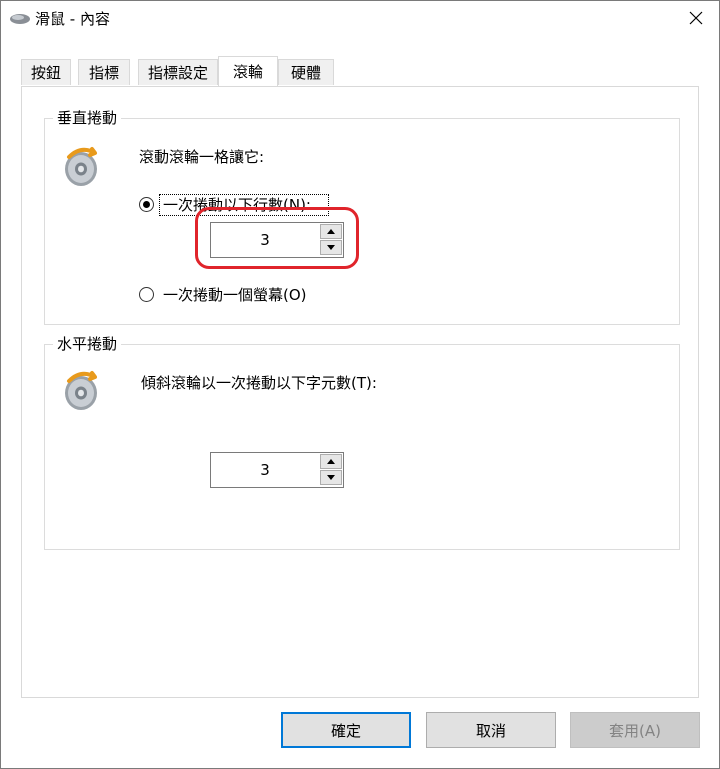 The image size is (720, 769). What do you see at coordinates (81, 166) in the screenshot?
I see `scroll-wheel-icon` at bounding box center [81, 166].